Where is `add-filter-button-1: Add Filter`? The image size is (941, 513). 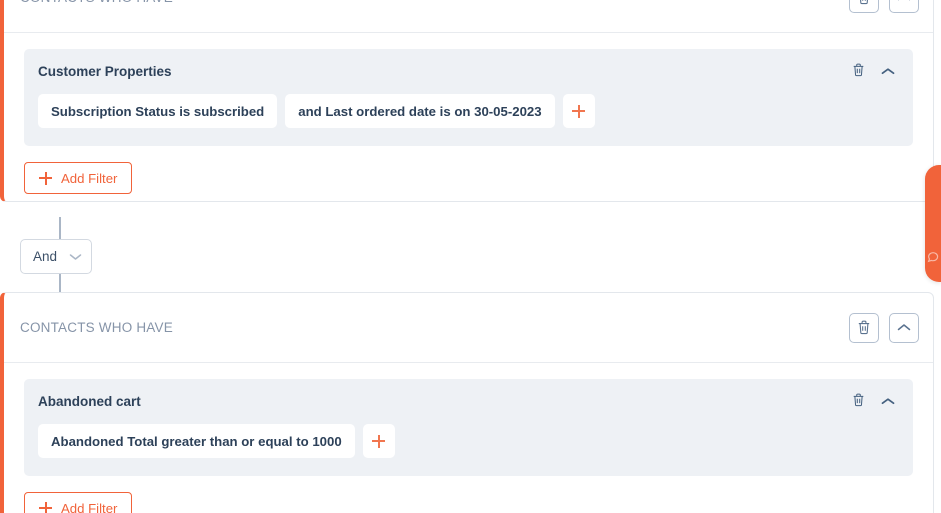 add-filter-button-1: Add Filter is located at coordinates (78, 178).